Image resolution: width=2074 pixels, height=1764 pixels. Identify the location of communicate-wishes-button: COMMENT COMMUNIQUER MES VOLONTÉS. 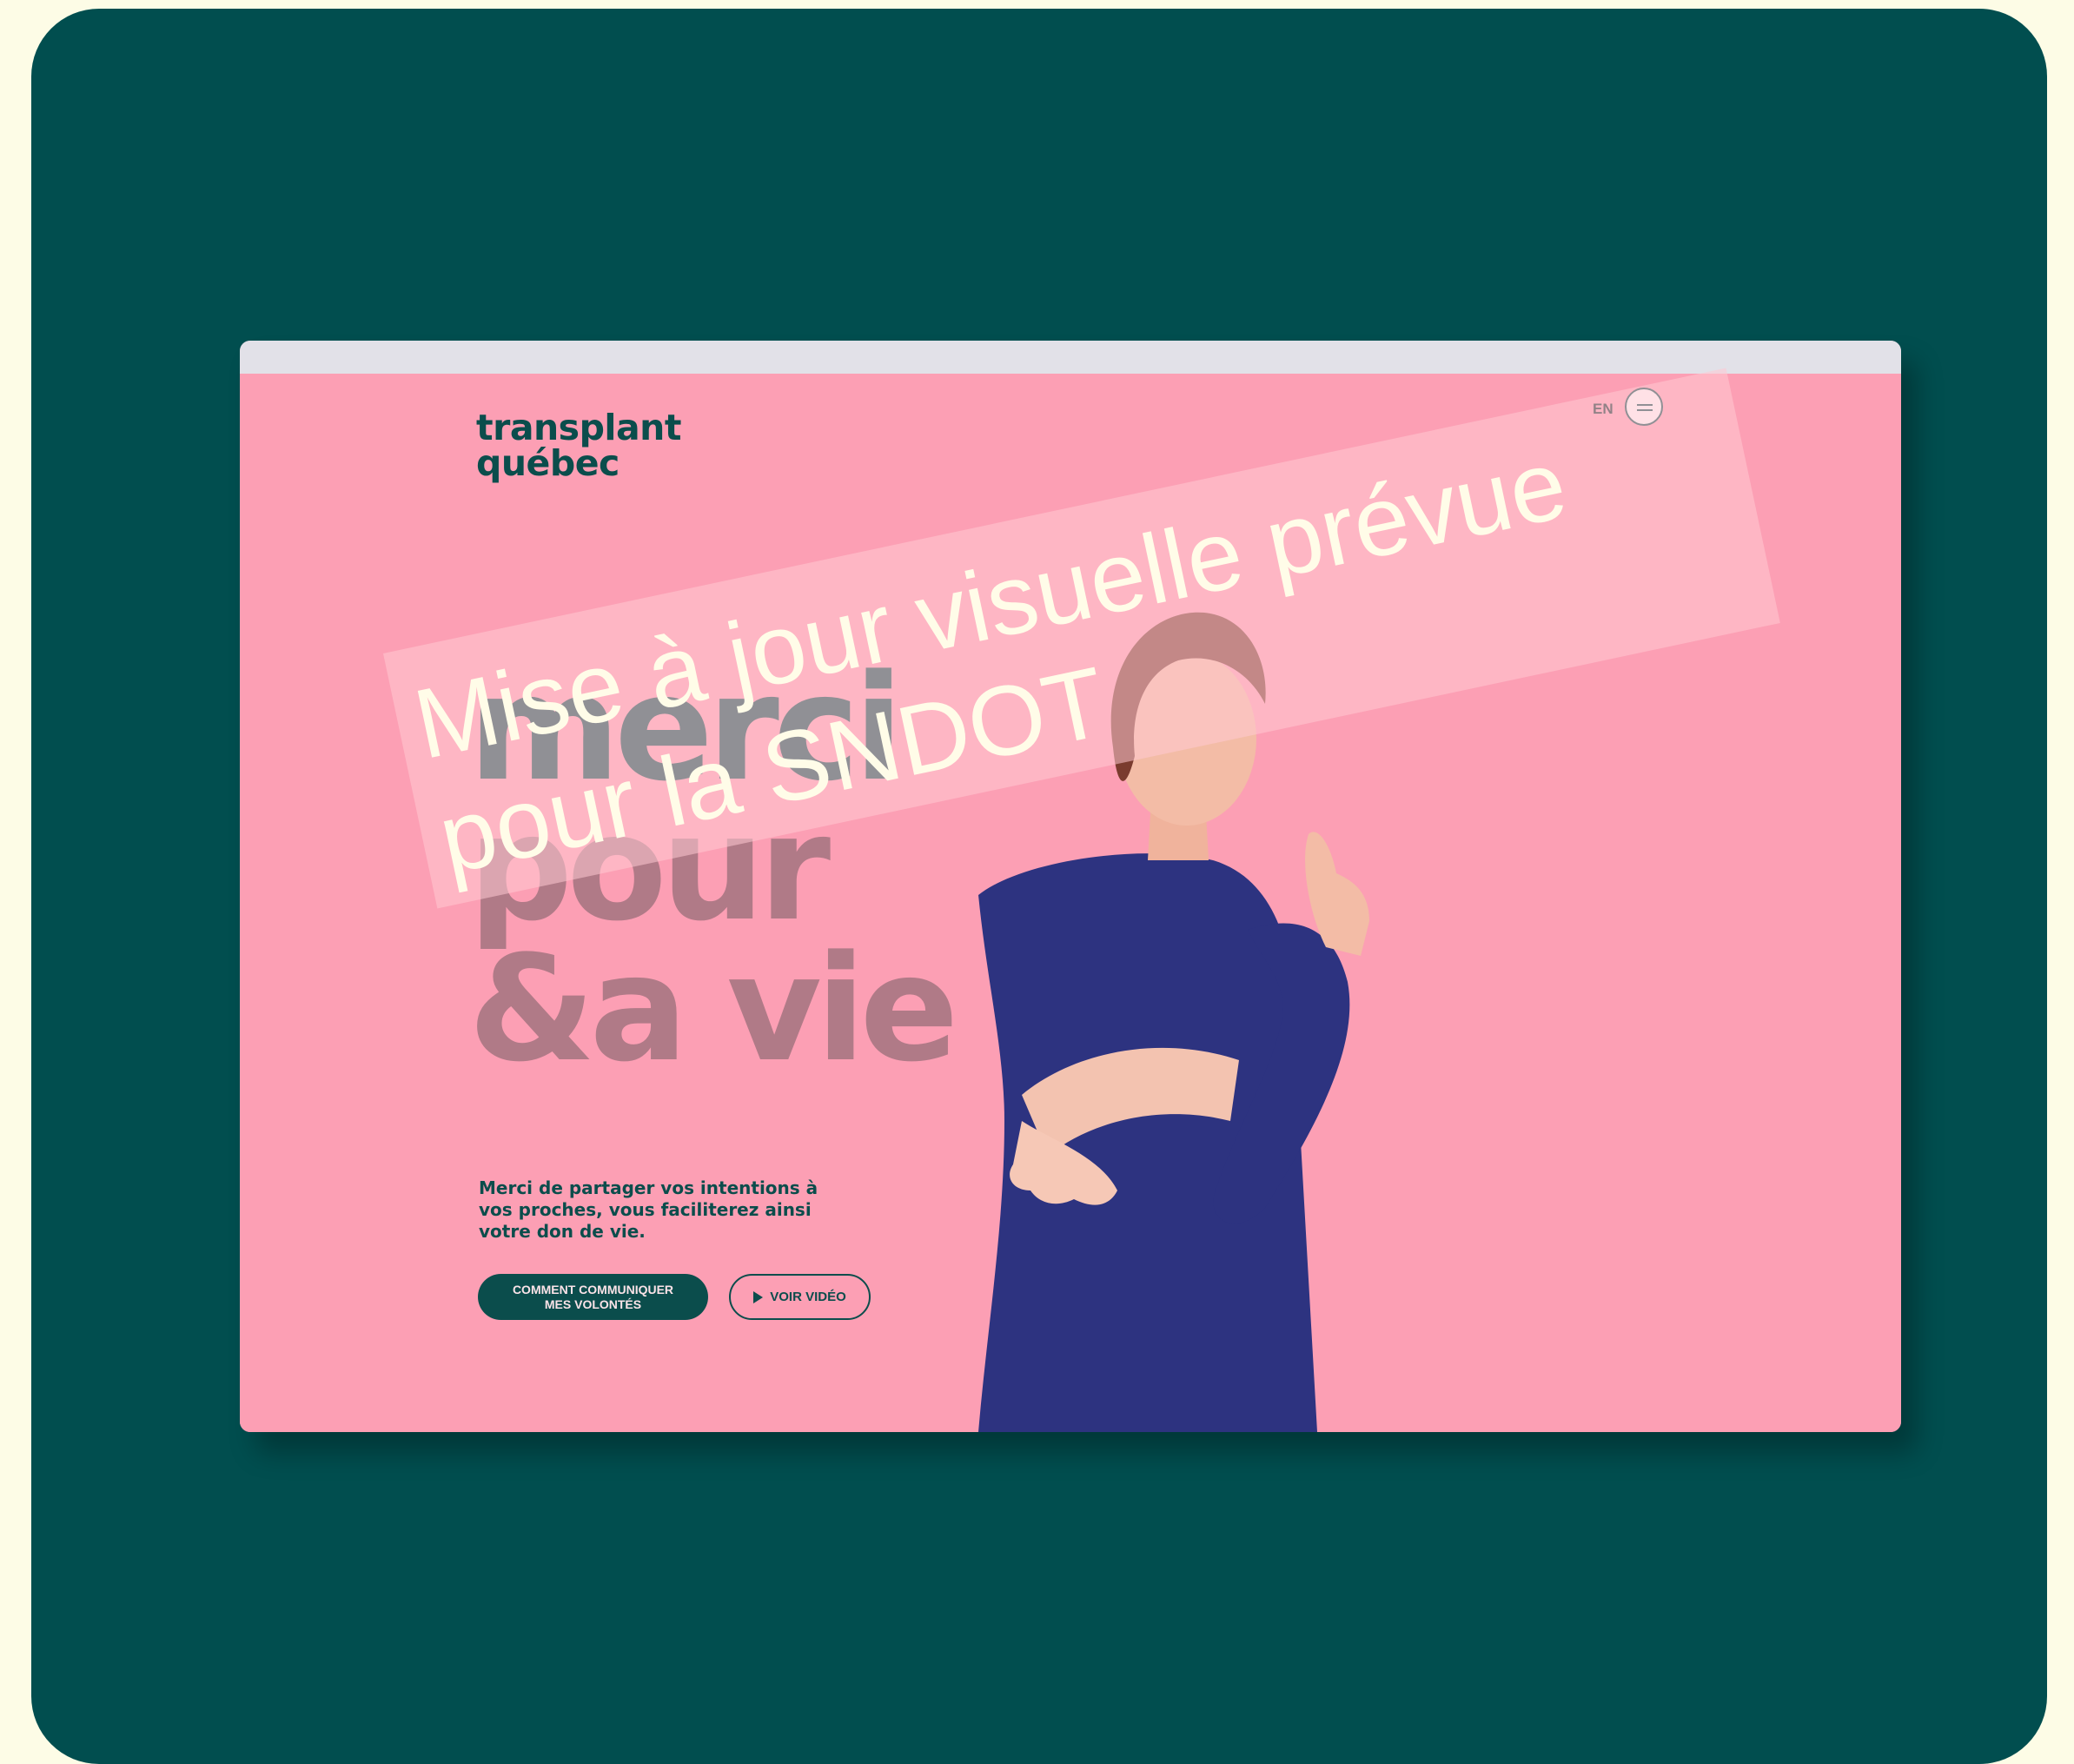
(593, 1297).